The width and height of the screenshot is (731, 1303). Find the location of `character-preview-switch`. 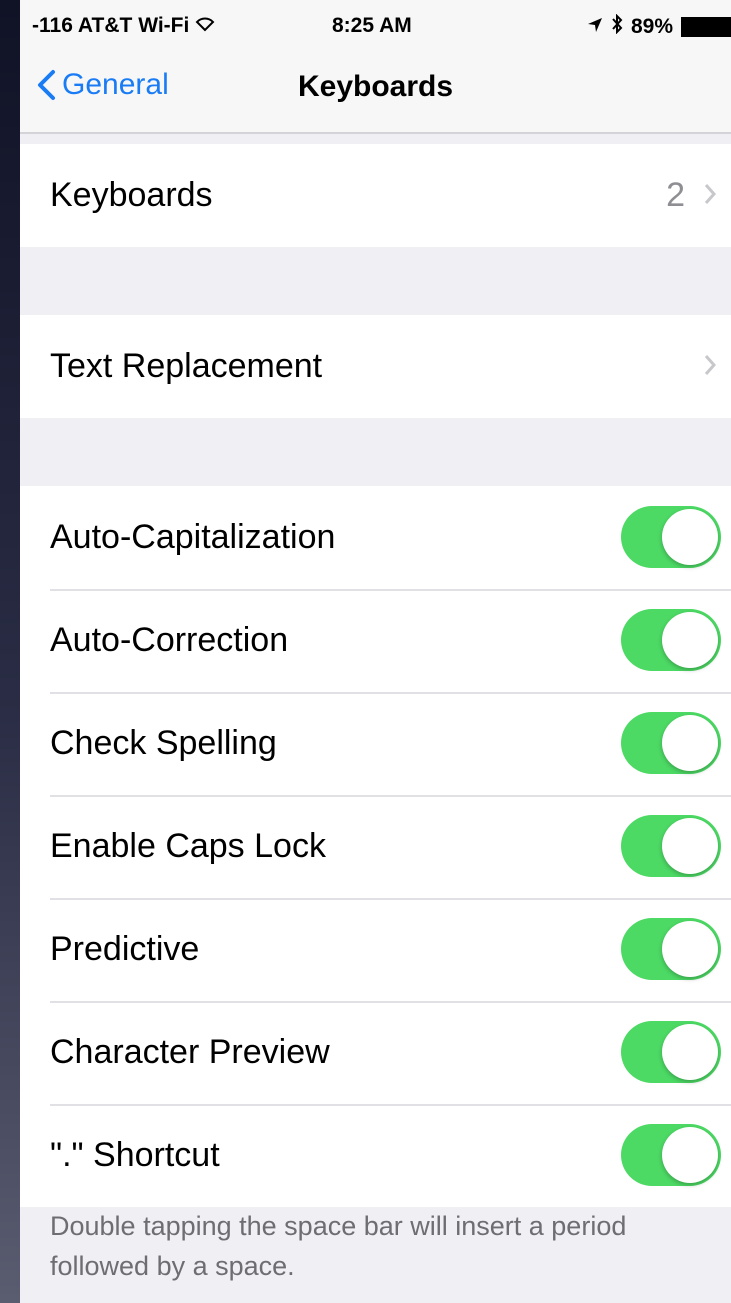

character-preview-switch is located at coordinates (671, 1052).